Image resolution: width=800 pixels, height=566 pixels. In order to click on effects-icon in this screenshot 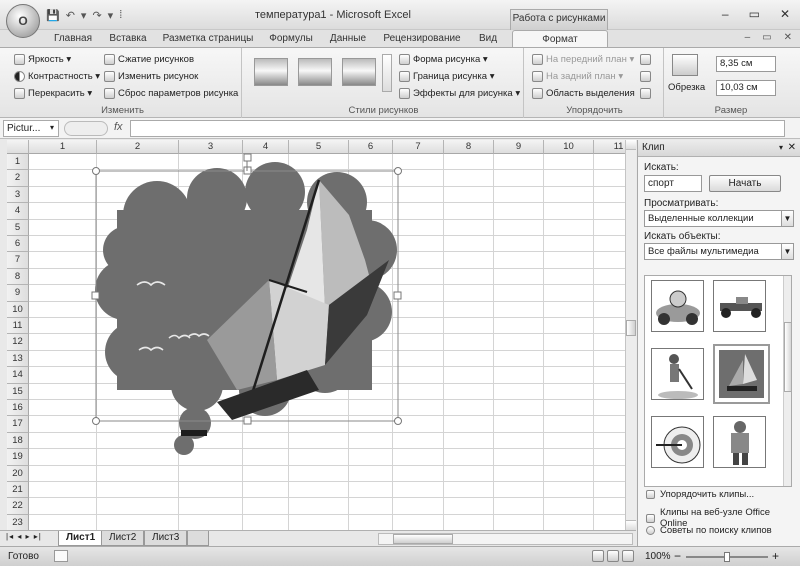, I will do `click(404, 93)`.